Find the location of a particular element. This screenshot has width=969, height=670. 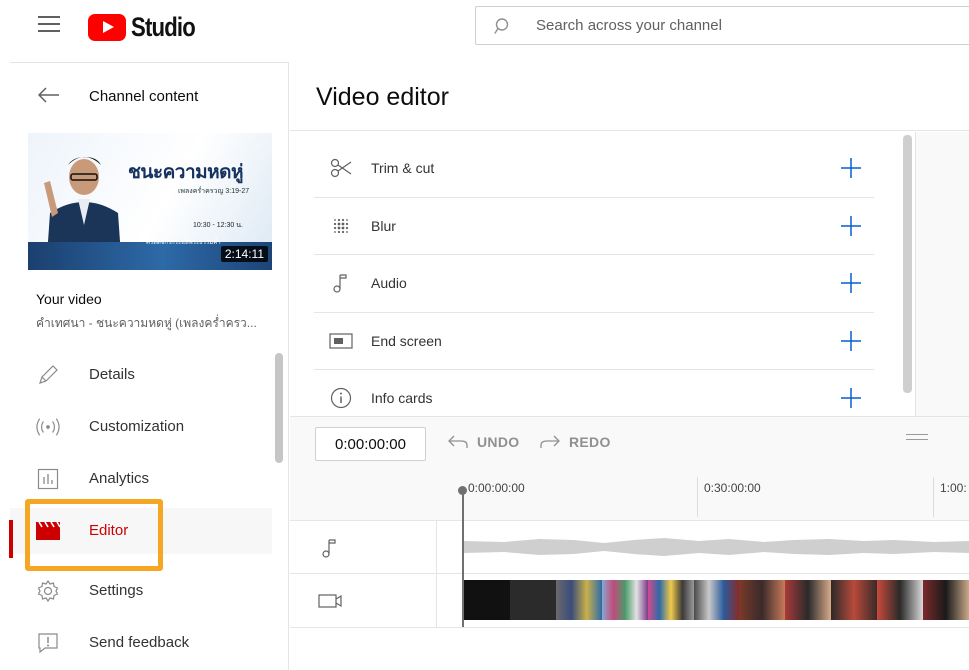

sidebar-item-label: Details is located at coordinates (112, 374).